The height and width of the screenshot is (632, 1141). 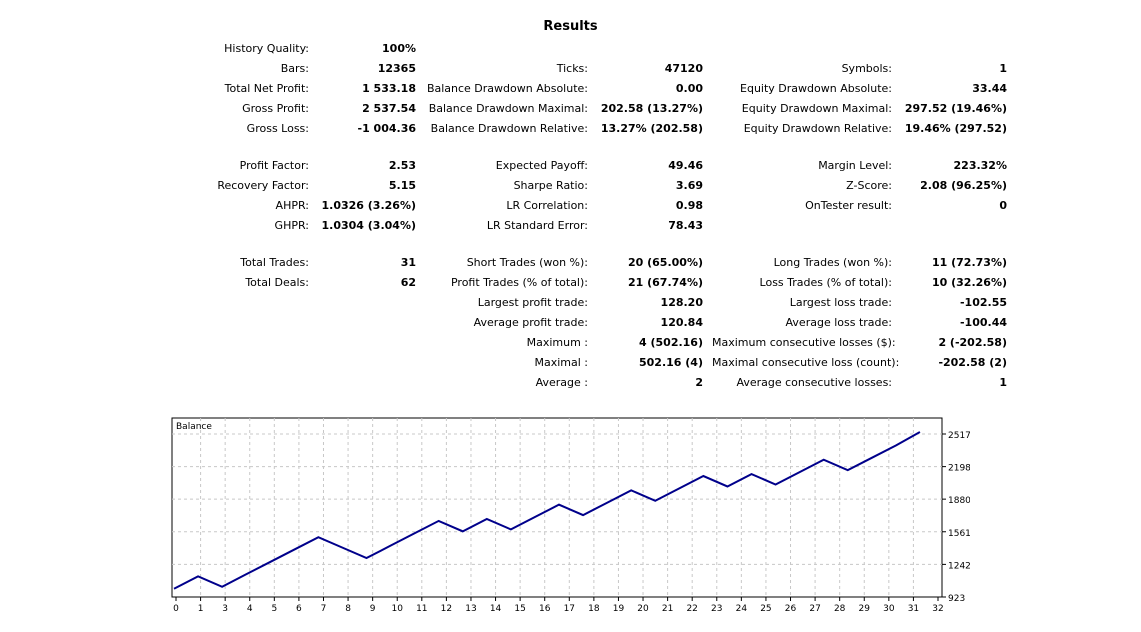 I want to click on stat-label: Average consecutive losses:, so click(x=814, y=382).